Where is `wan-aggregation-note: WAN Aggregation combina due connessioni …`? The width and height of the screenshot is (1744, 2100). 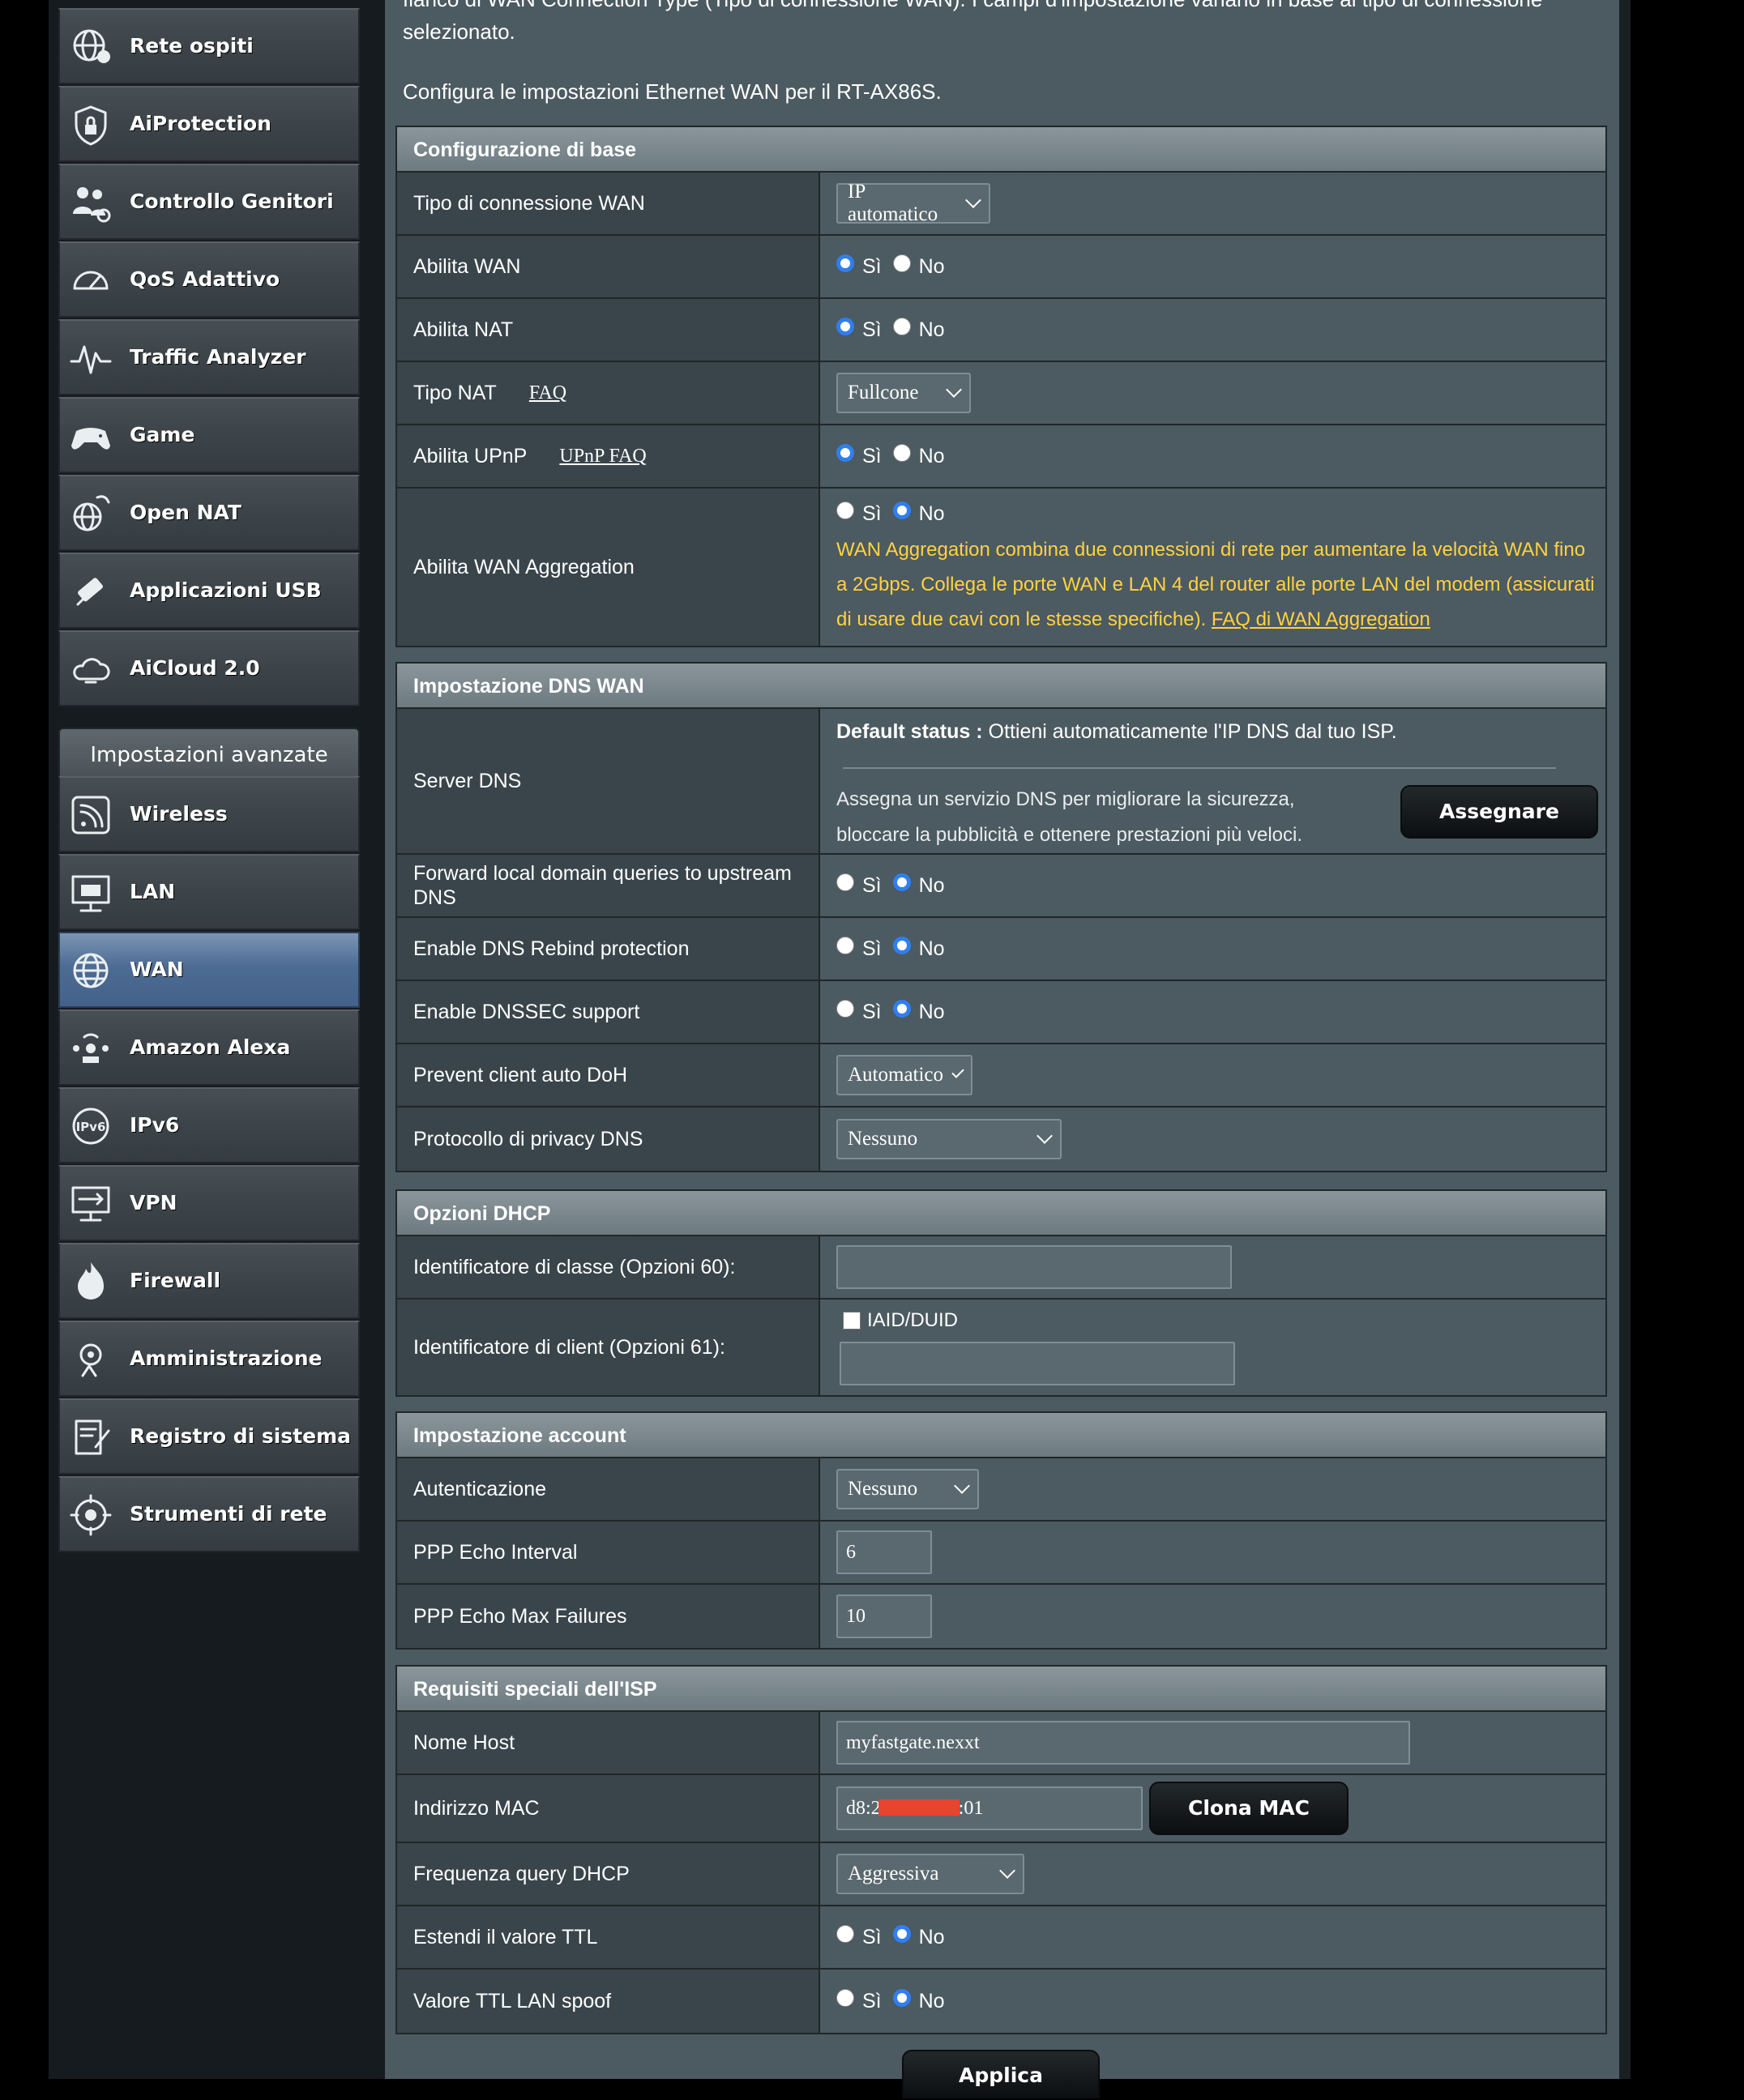 wan-aggregation-note: WAN Aggregation combina due connessioni … is located at coordinates (1215, 584).